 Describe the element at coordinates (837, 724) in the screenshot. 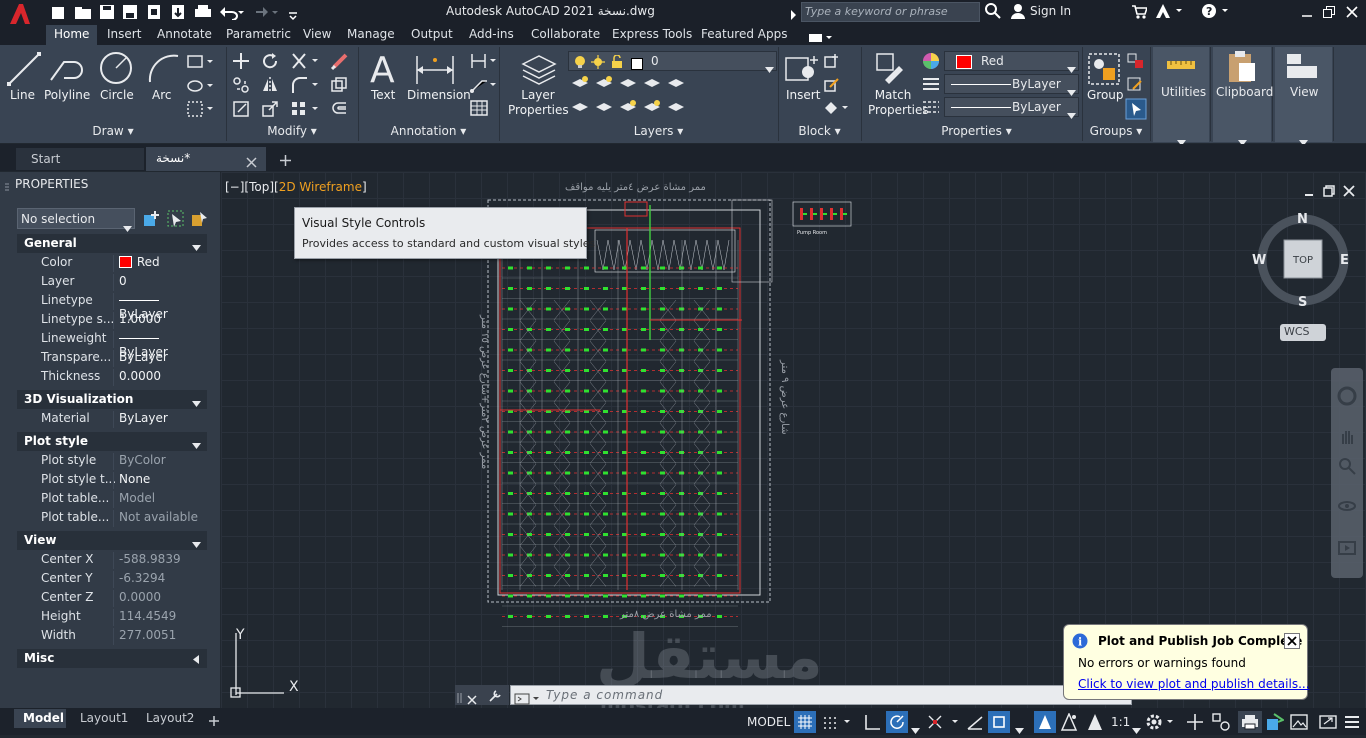

I see `snap-icon` at that location.